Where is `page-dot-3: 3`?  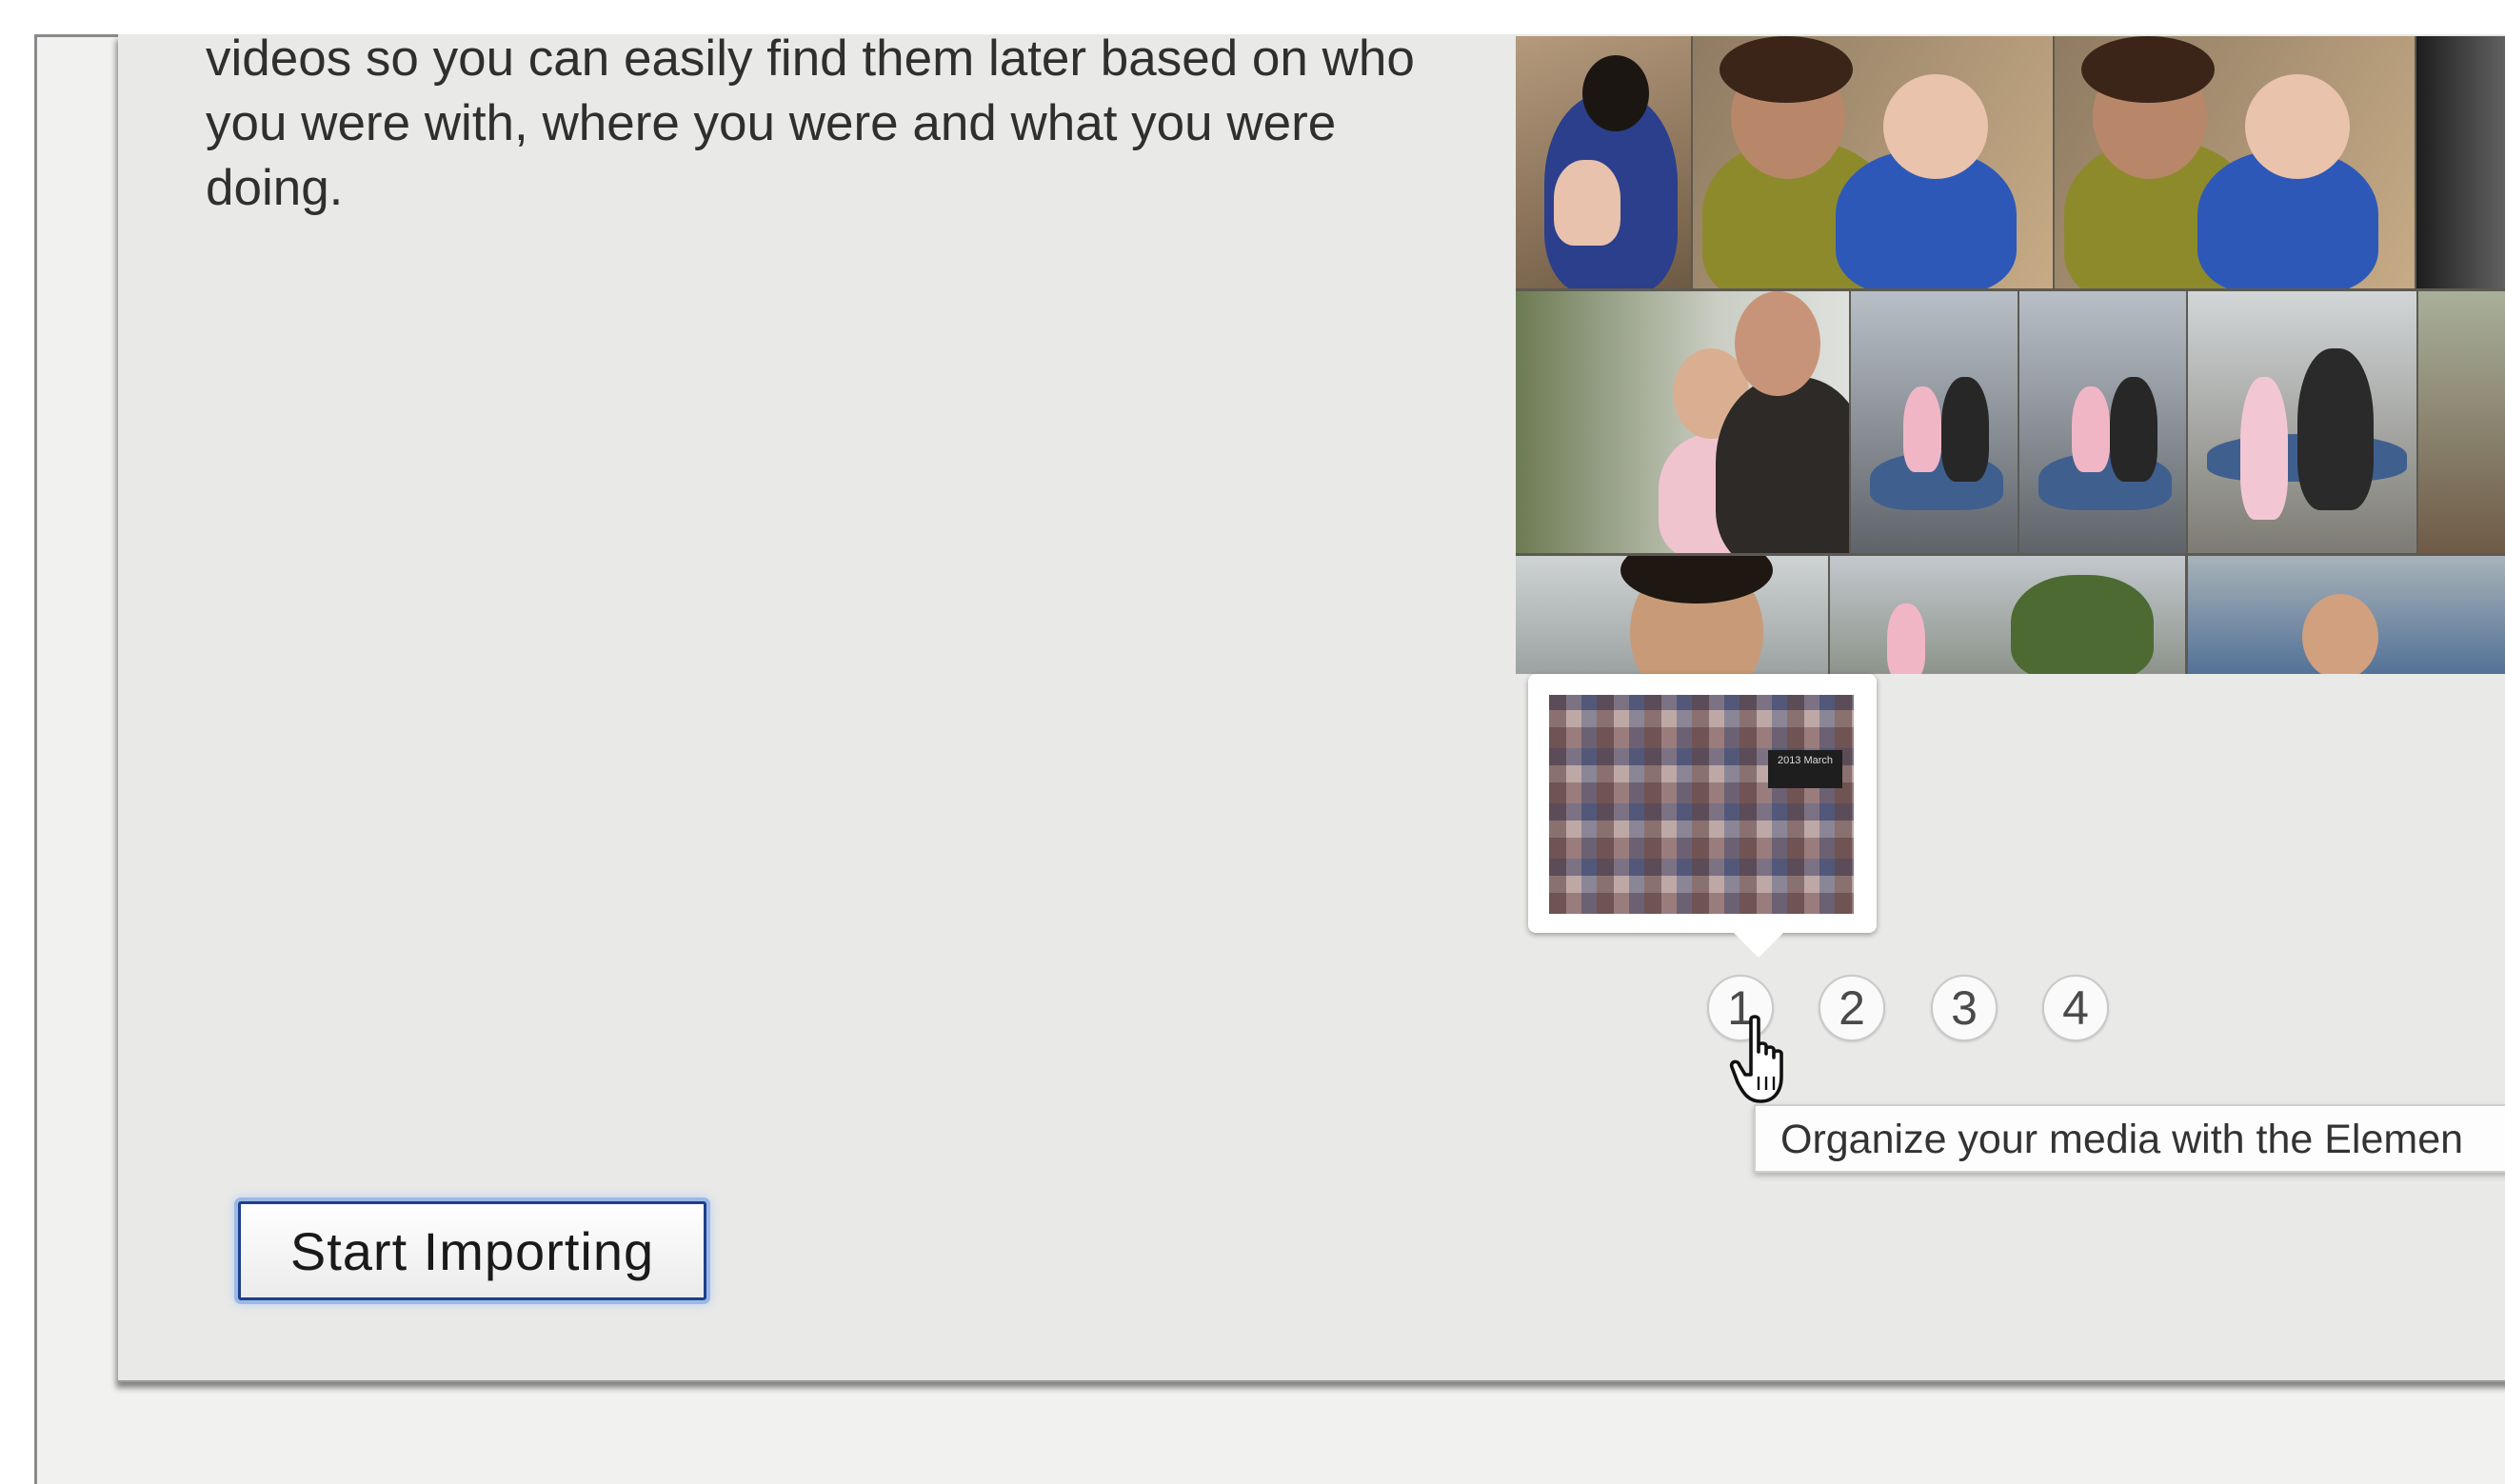
page-dot-3: 3 is located at coordinates (1965, 1008).